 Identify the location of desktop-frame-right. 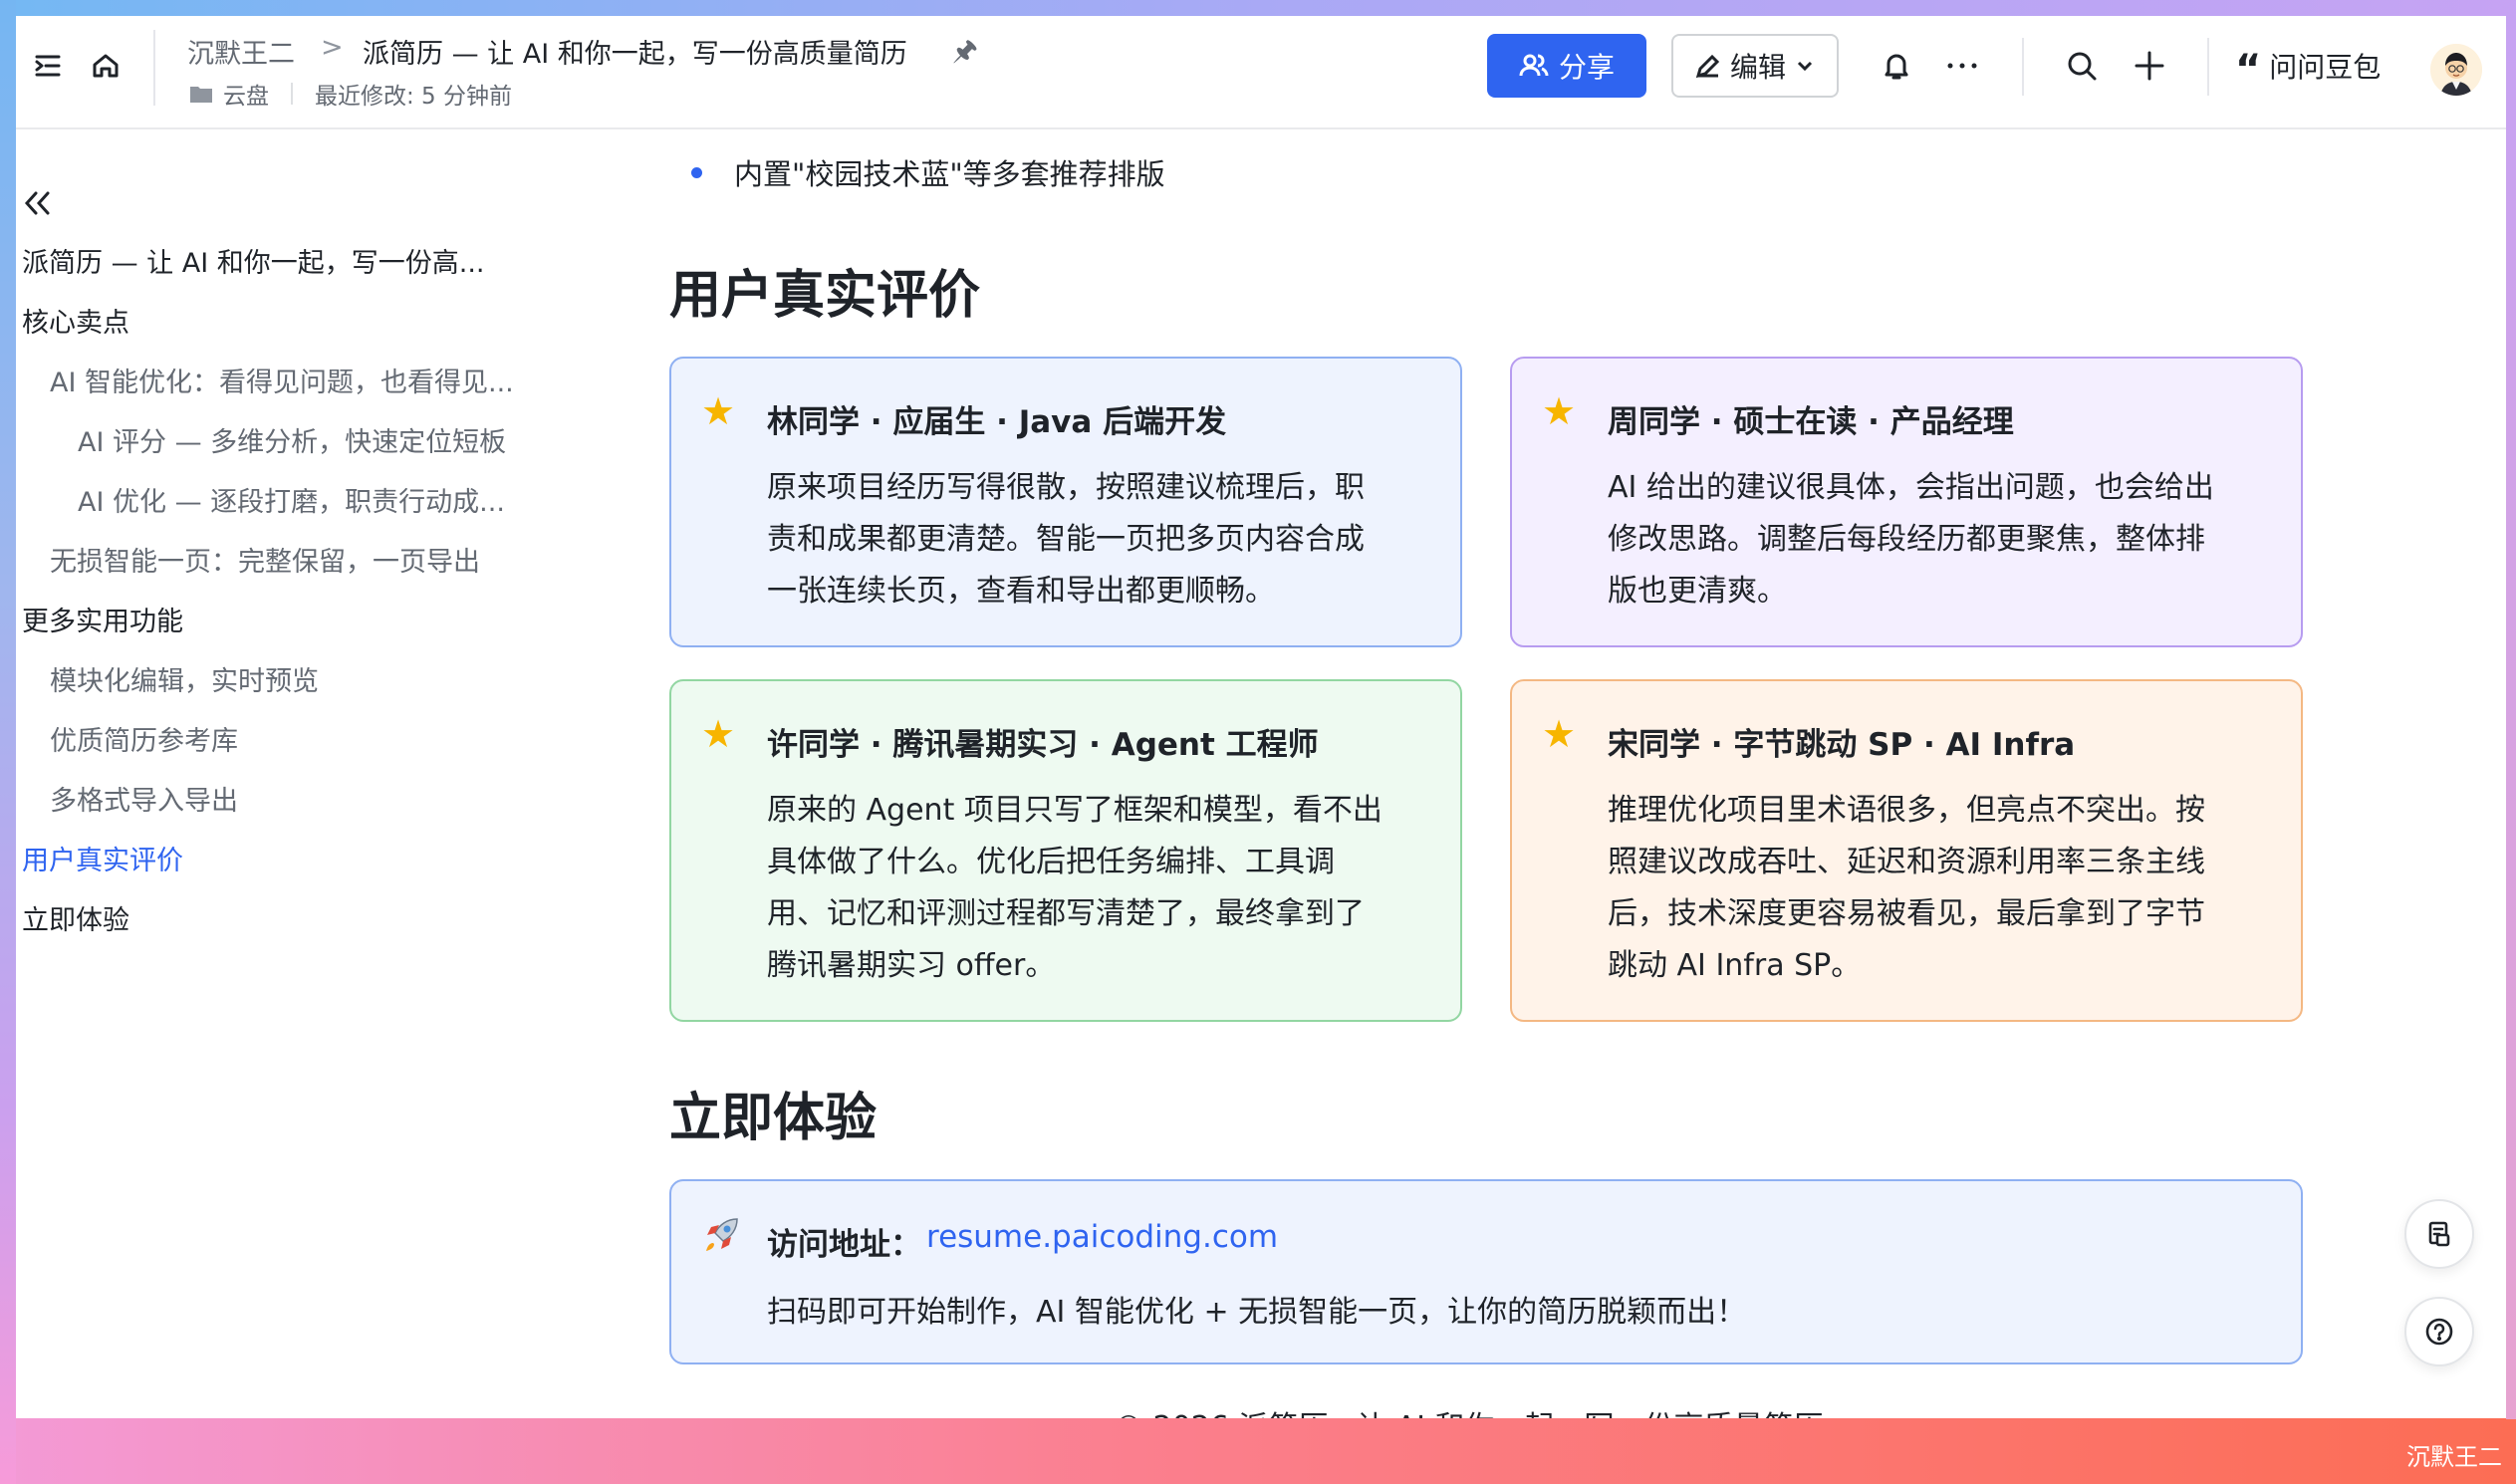
(2511, 709).